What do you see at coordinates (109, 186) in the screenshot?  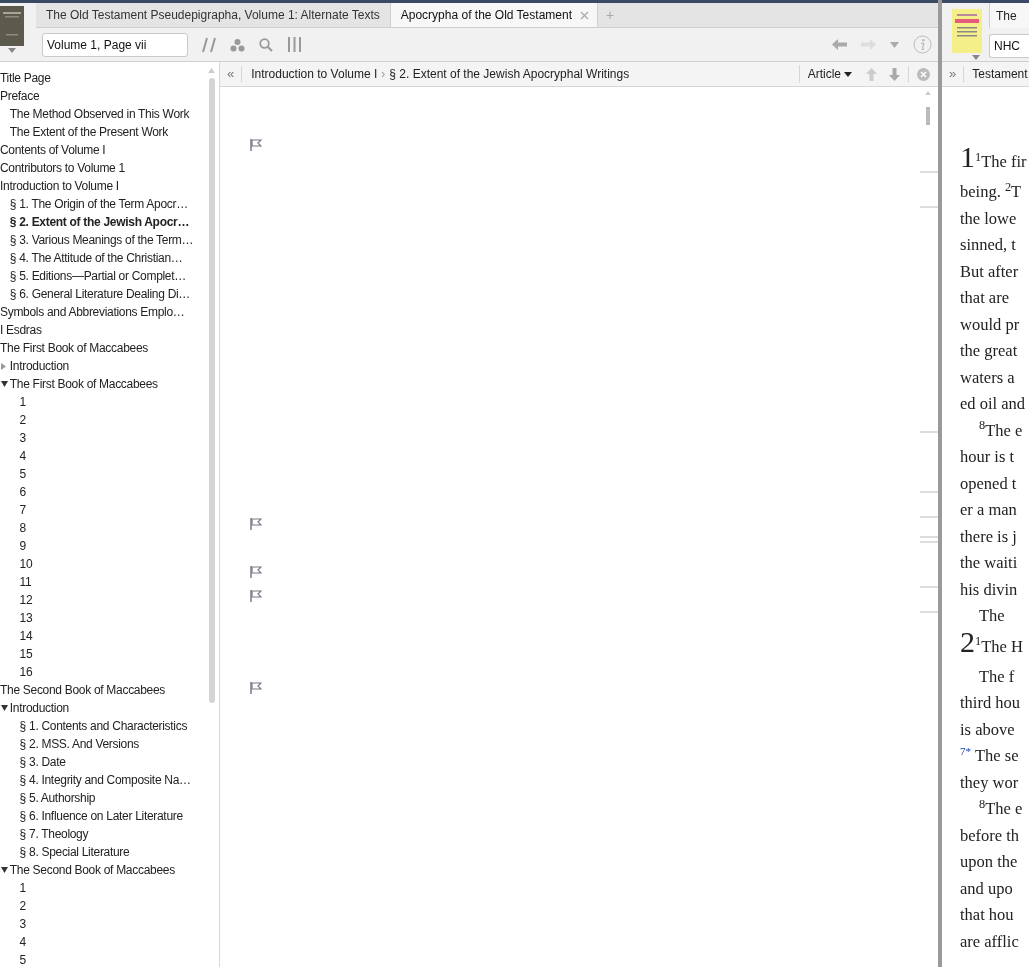 I see `toc-item: Introduction to Volume I` at bounding box center [109, 186].